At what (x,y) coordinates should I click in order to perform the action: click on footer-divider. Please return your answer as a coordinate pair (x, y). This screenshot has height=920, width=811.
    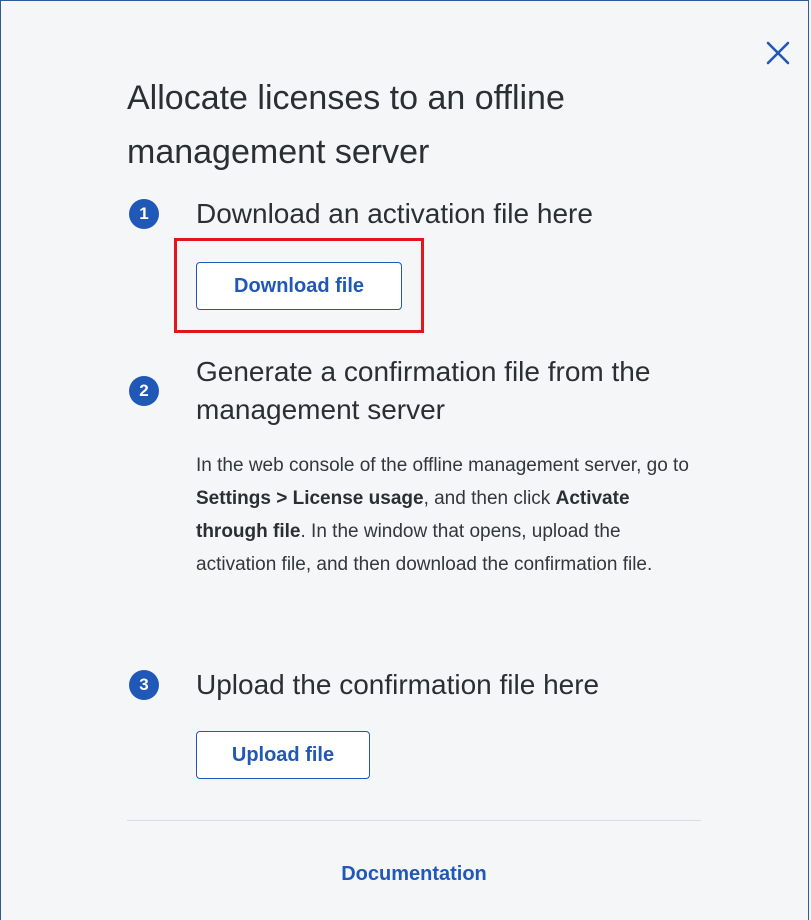
    Looking at the image, I should click on (414, 820).